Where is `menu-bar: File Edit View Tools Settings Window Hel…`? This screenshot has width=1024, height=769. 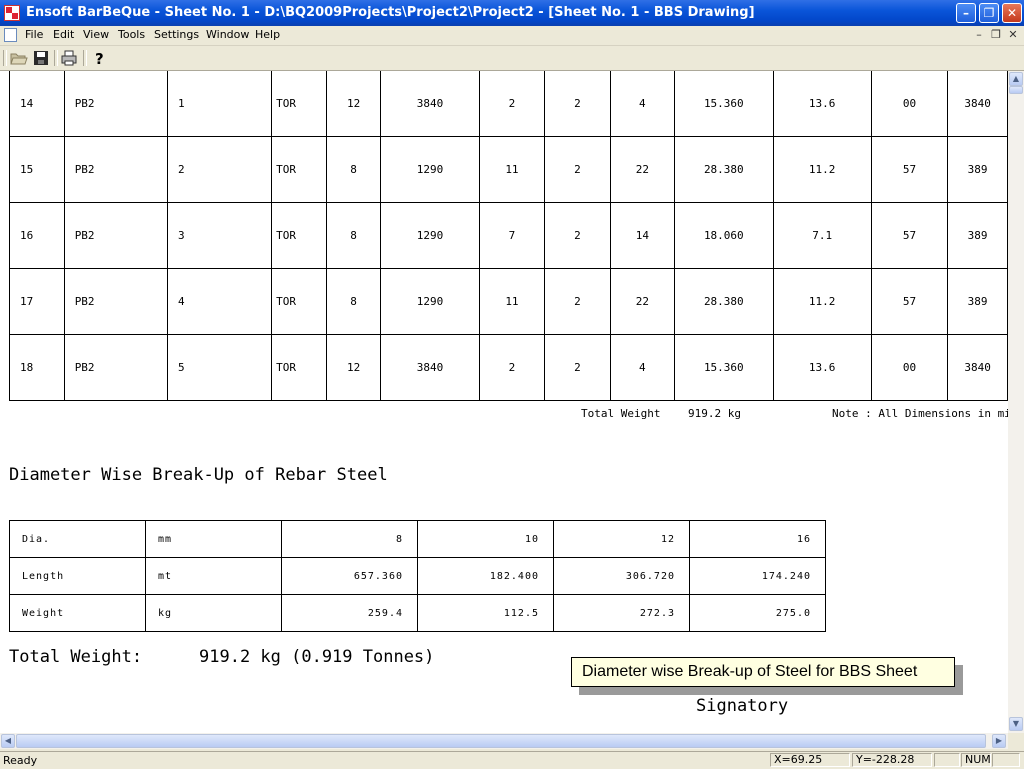 menu-bar: File Edit View Tools Settings Window Hel… is located at coordinates (512, 36).